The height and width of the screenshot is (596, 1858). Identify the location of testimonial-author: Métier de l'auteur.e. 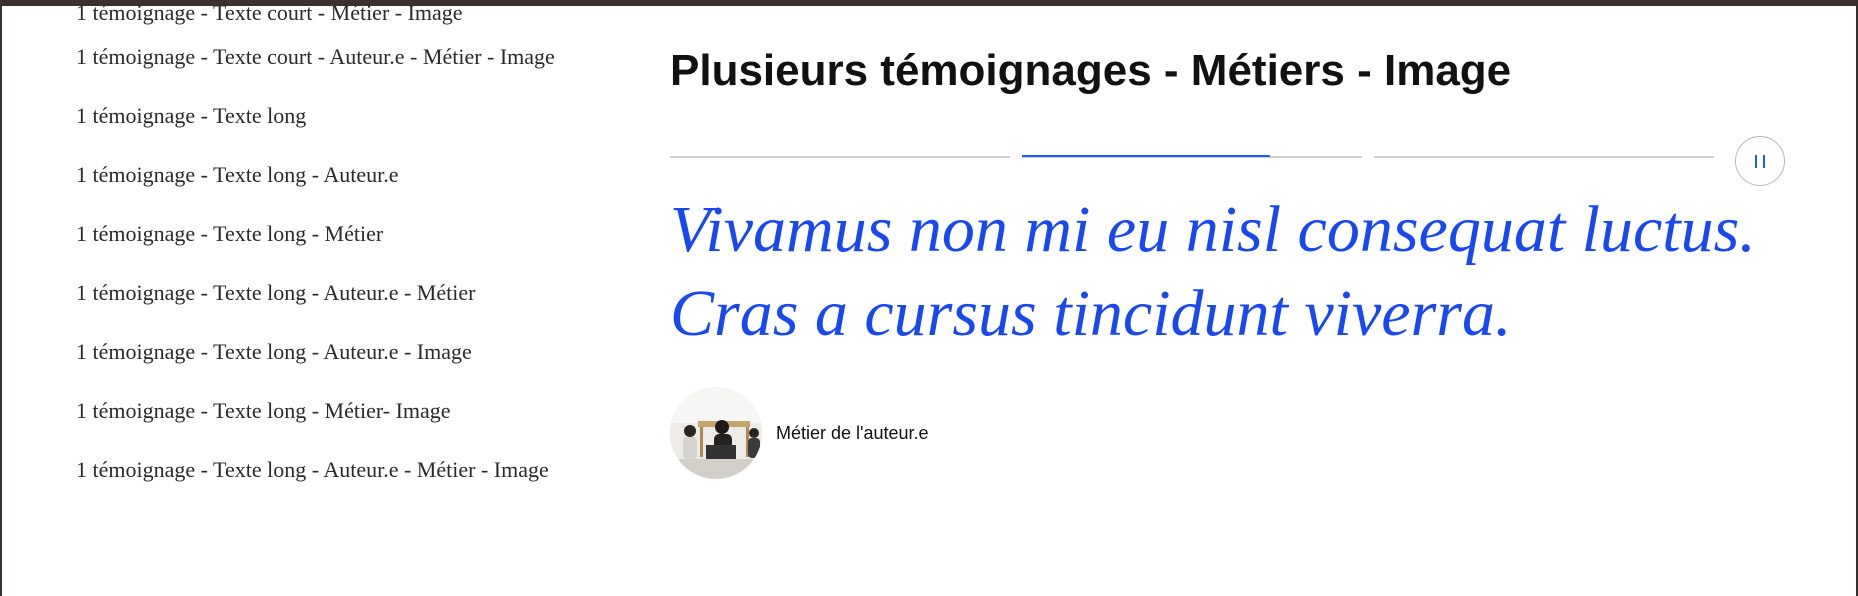
(799, 433).